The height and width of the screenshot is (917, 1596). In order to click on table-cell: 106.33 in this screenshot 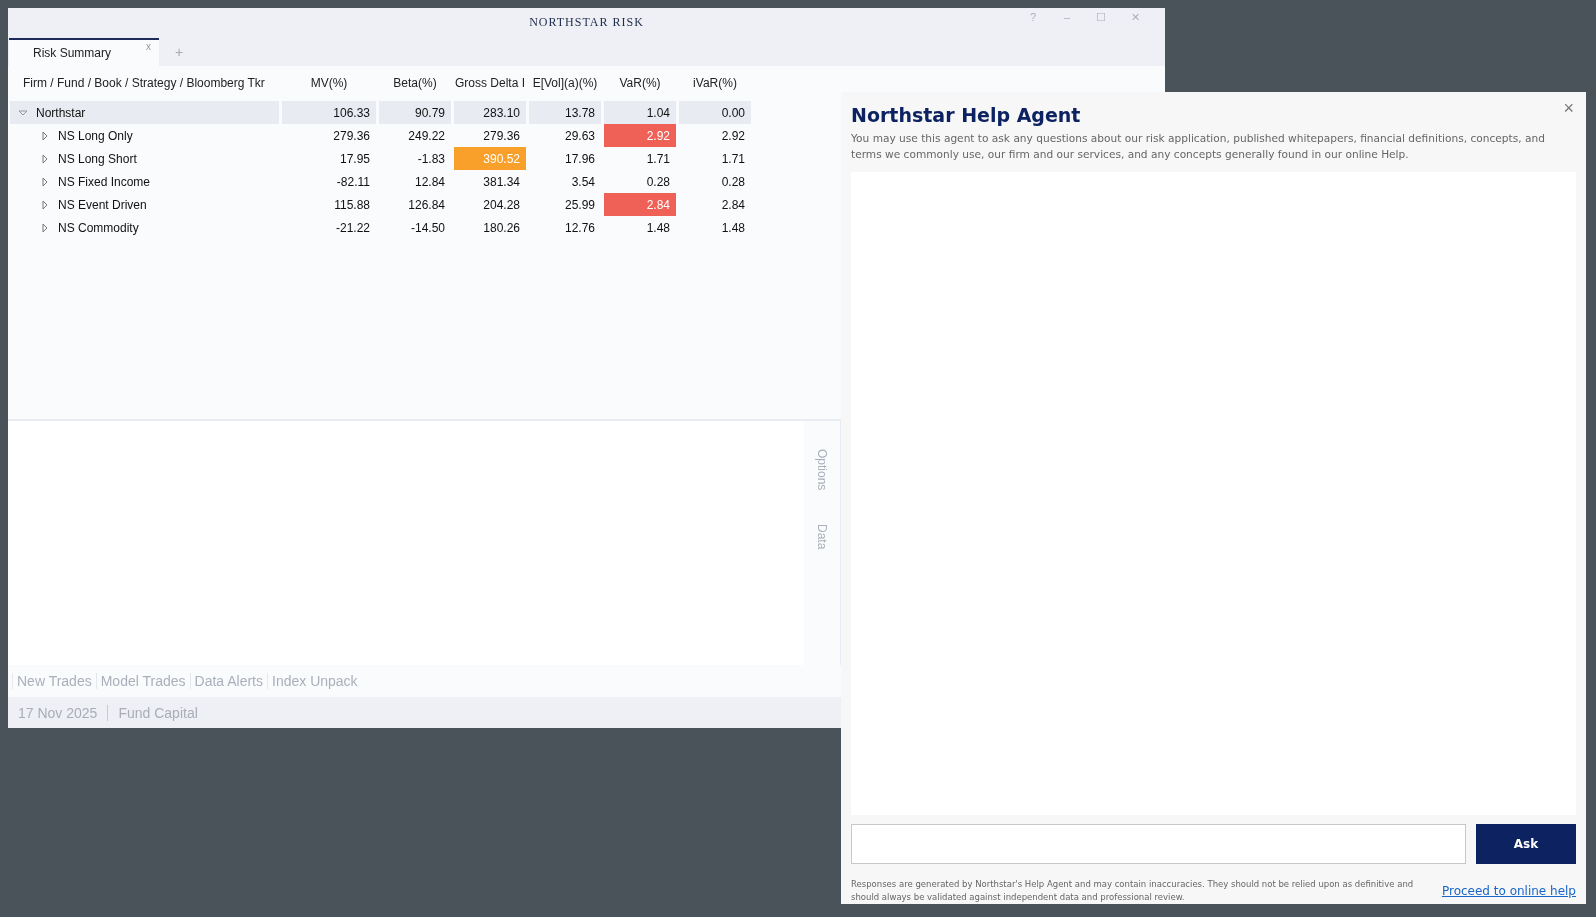, I will do `click(329, 112)`.